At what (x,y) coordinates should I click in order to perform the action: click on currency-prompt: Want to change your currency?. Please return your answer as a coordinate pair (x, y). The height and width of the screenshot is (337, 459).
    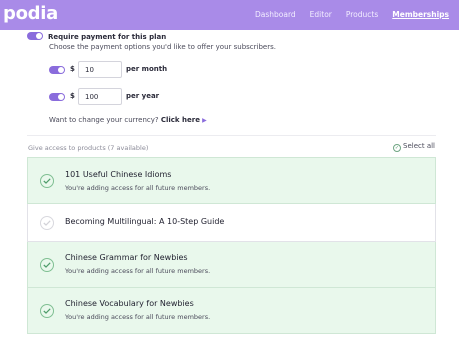
    Looking at the image, I should click on (104, 120).